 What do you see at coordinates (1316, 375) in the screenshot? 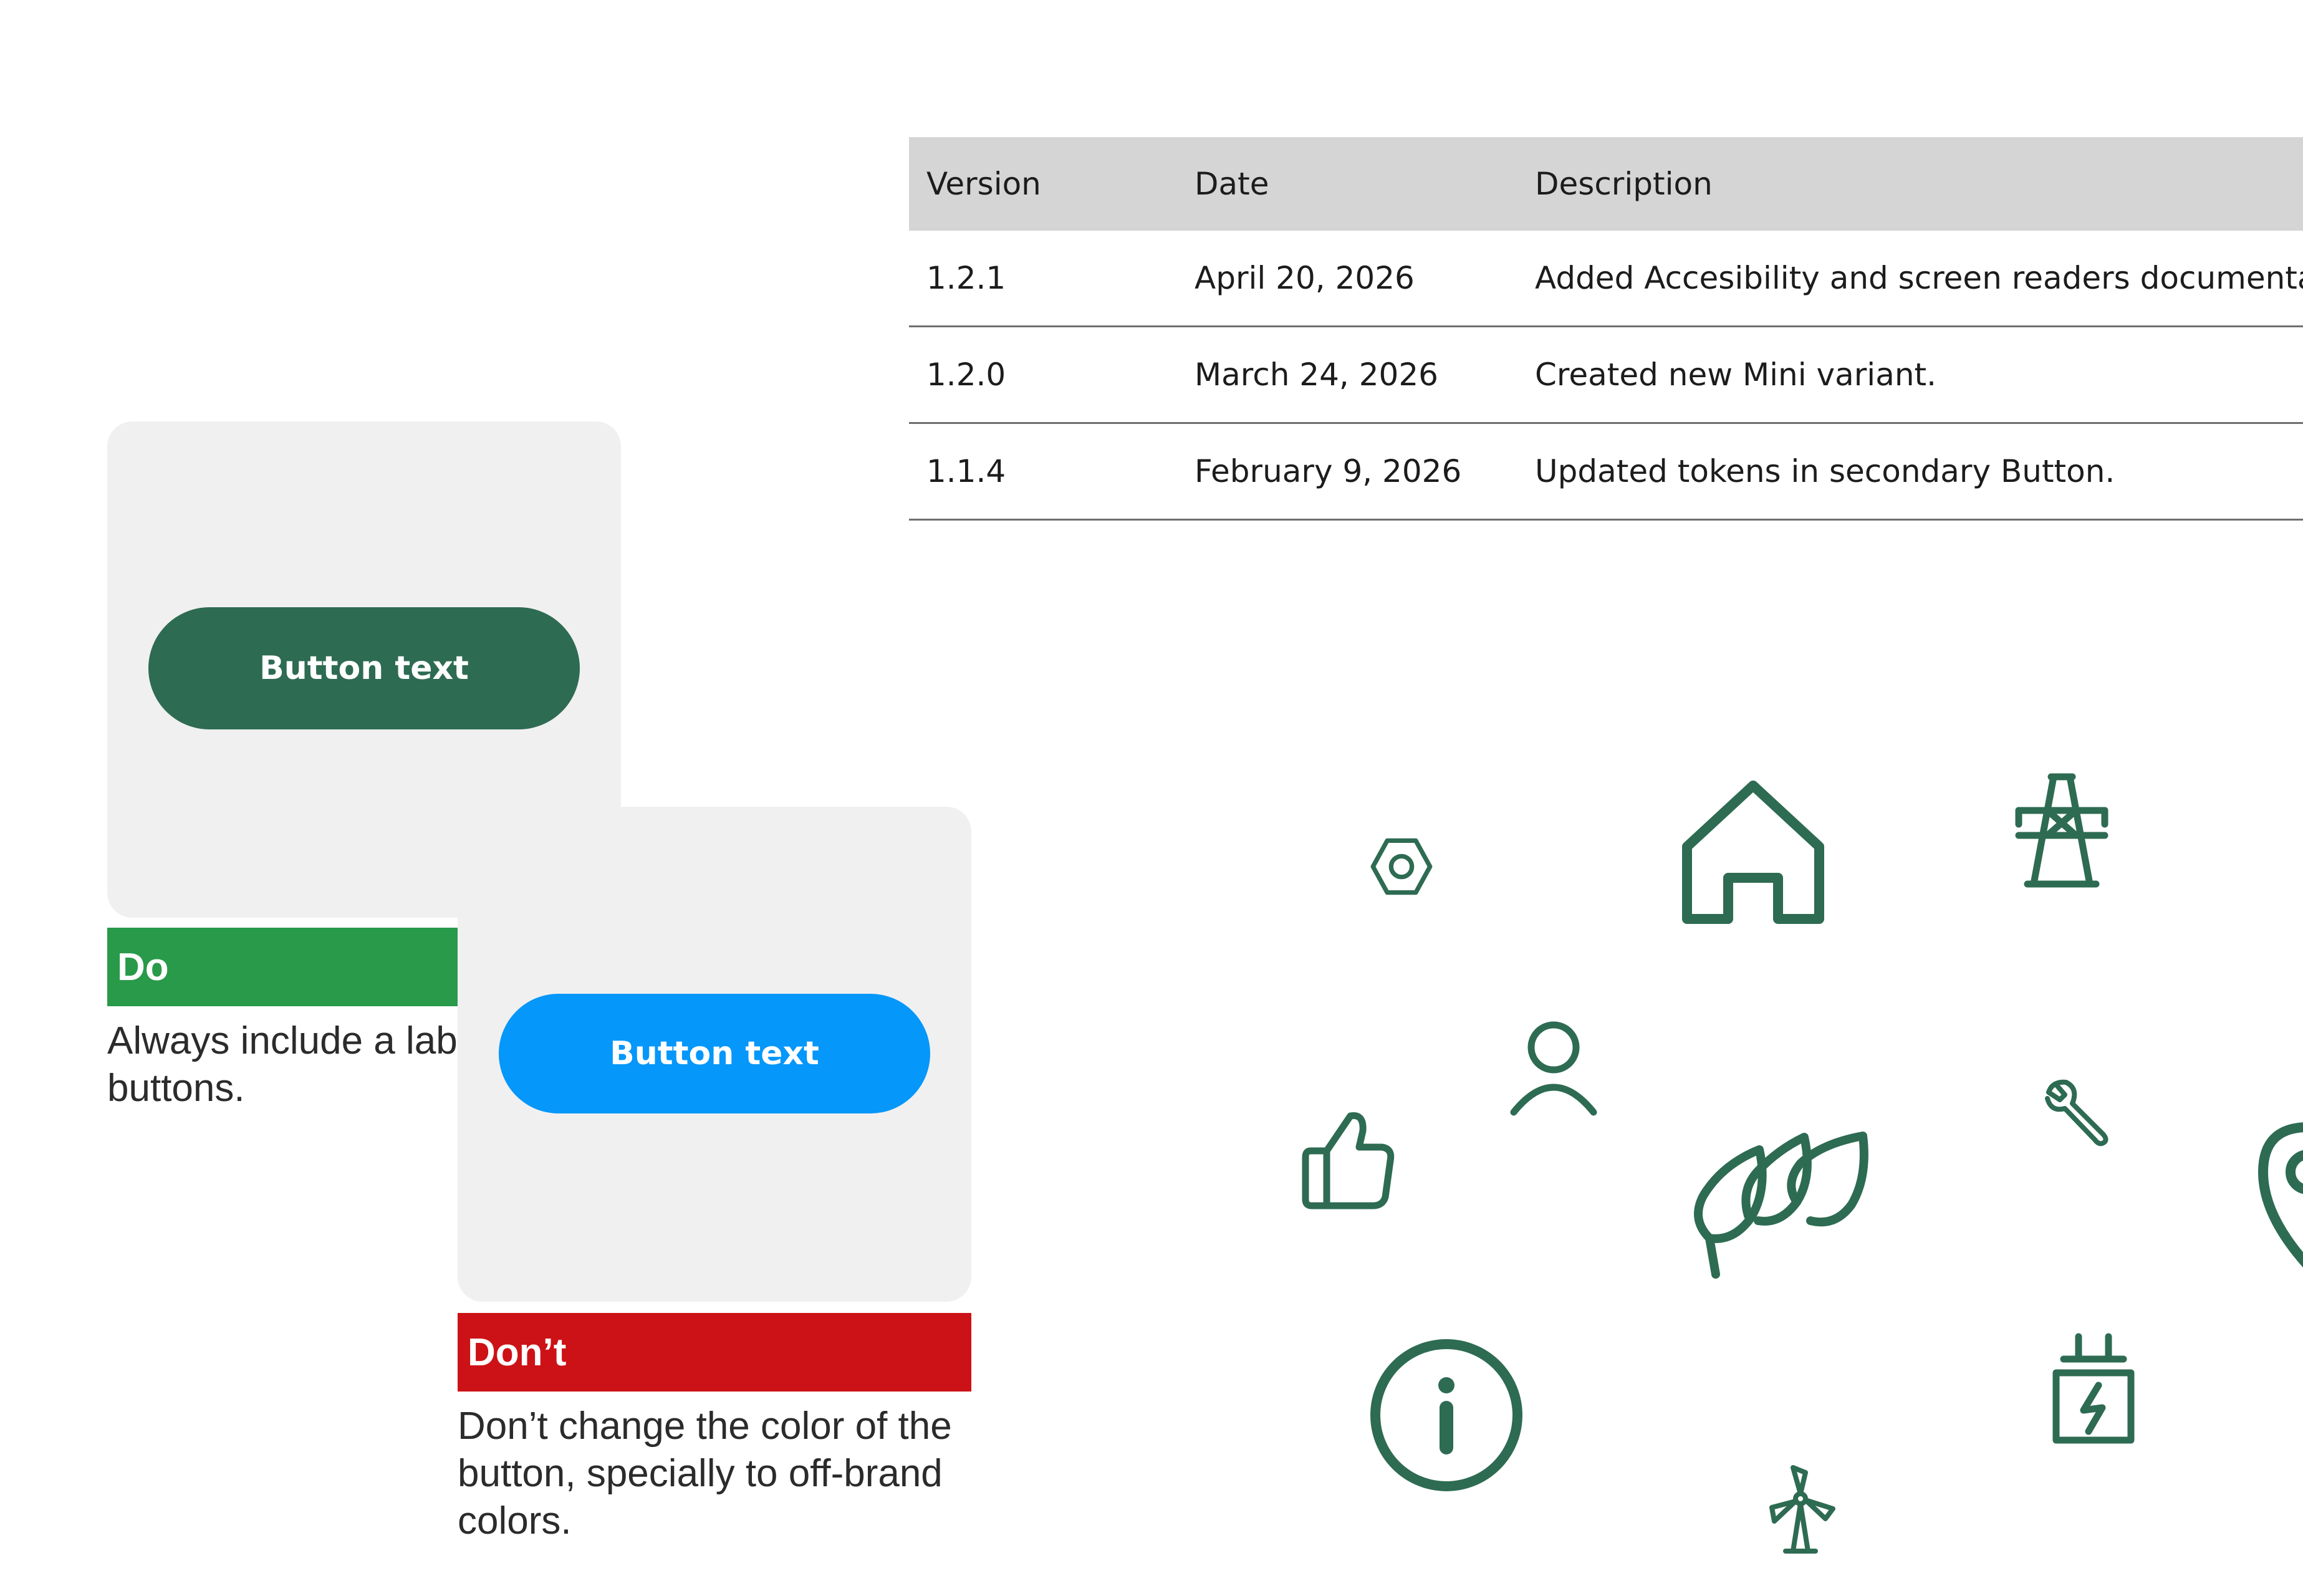
I see `row-date: March 24, 2026` at bounding box center [1316, 375].